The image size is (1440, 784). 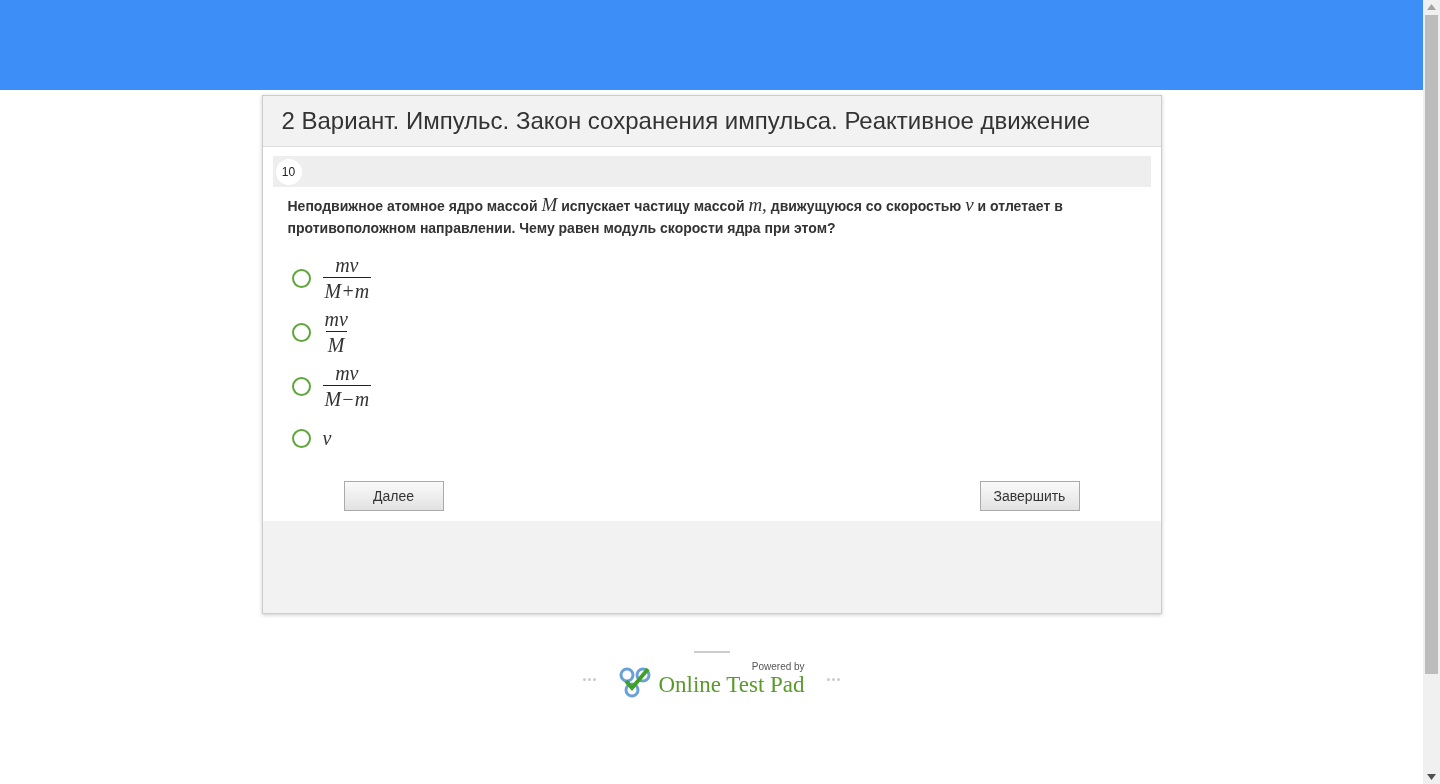 What do you see at coordinates (778, 666) in the screenshot?
I see `powered-by-text: Powered by` at bounding box center [778, 666].